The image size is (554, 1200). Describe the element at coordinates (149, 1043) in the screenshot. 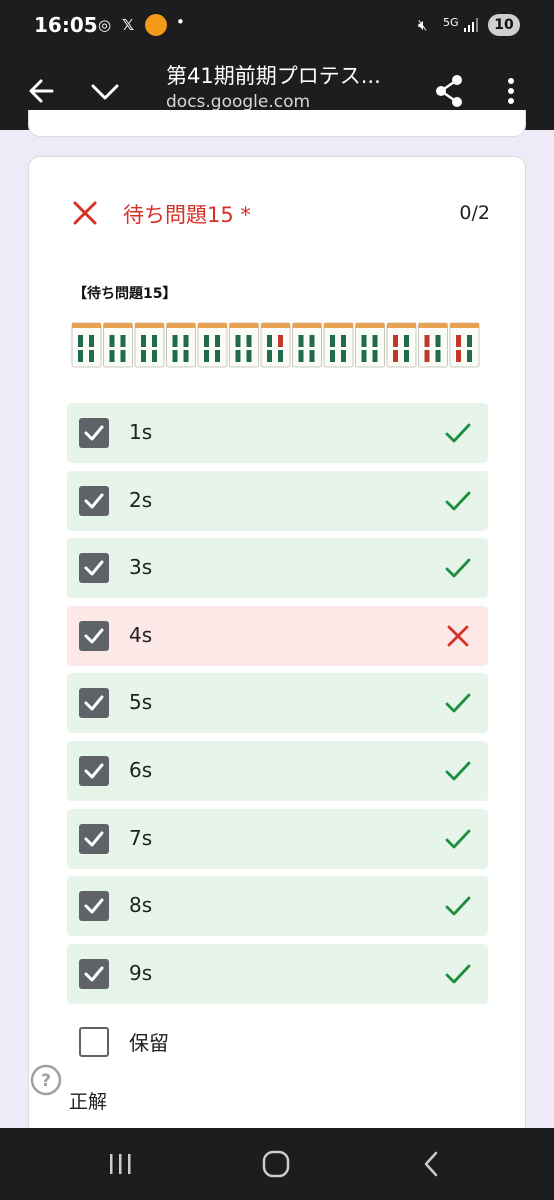

I see `pending-option-label: 保留` at that location.